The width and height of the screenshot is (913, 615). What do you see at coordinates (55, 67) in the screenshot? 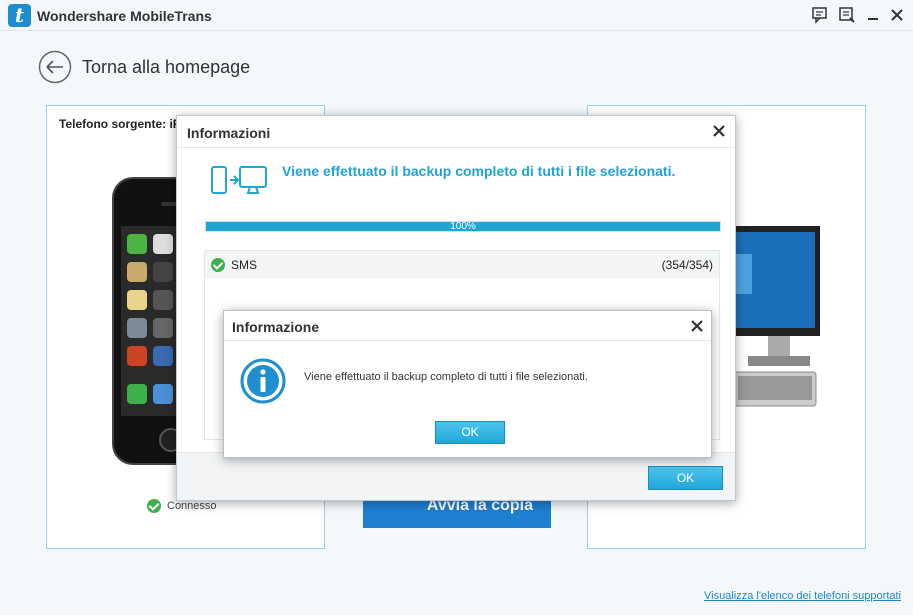
I see `back-arrow-icon` at bounding box center [55, 67].